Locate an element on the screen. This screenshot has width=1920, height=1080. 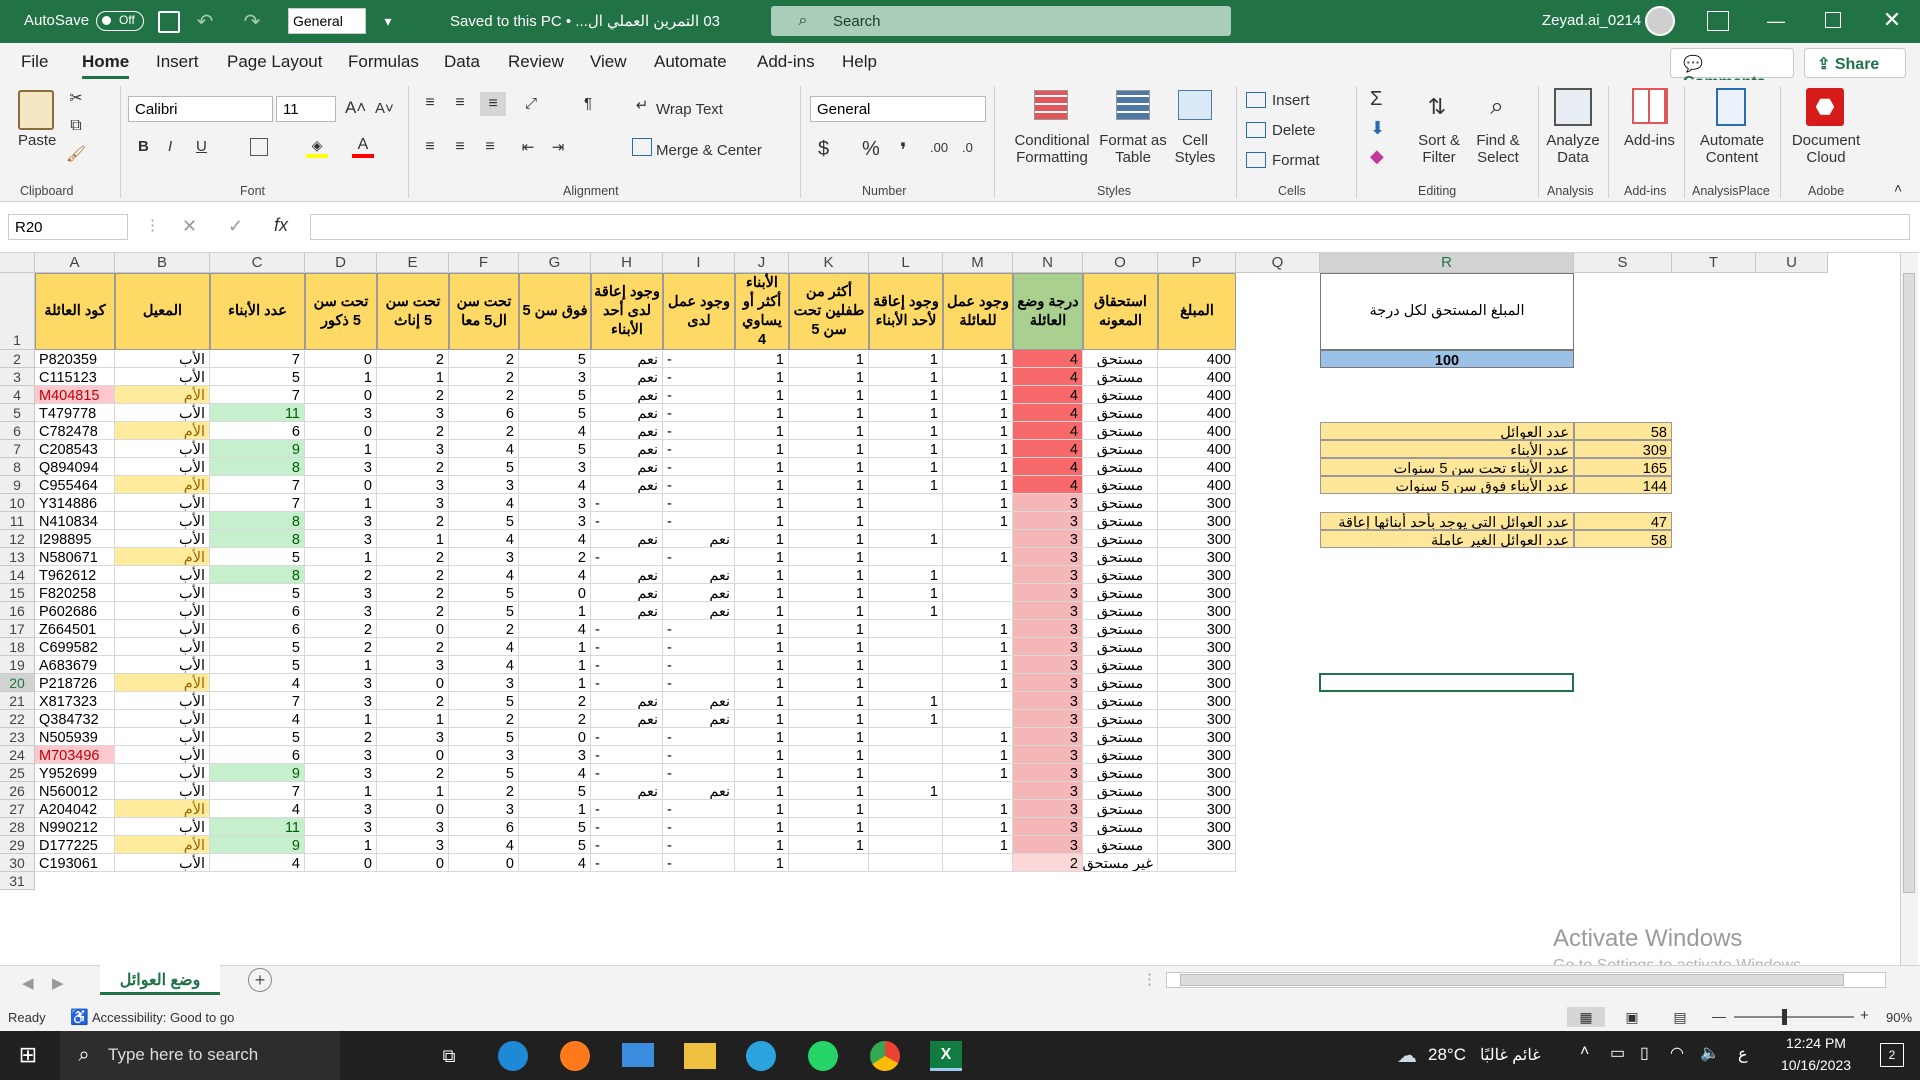
analyze-data-button: Analyze Data is located at coordinates (1573, 149).